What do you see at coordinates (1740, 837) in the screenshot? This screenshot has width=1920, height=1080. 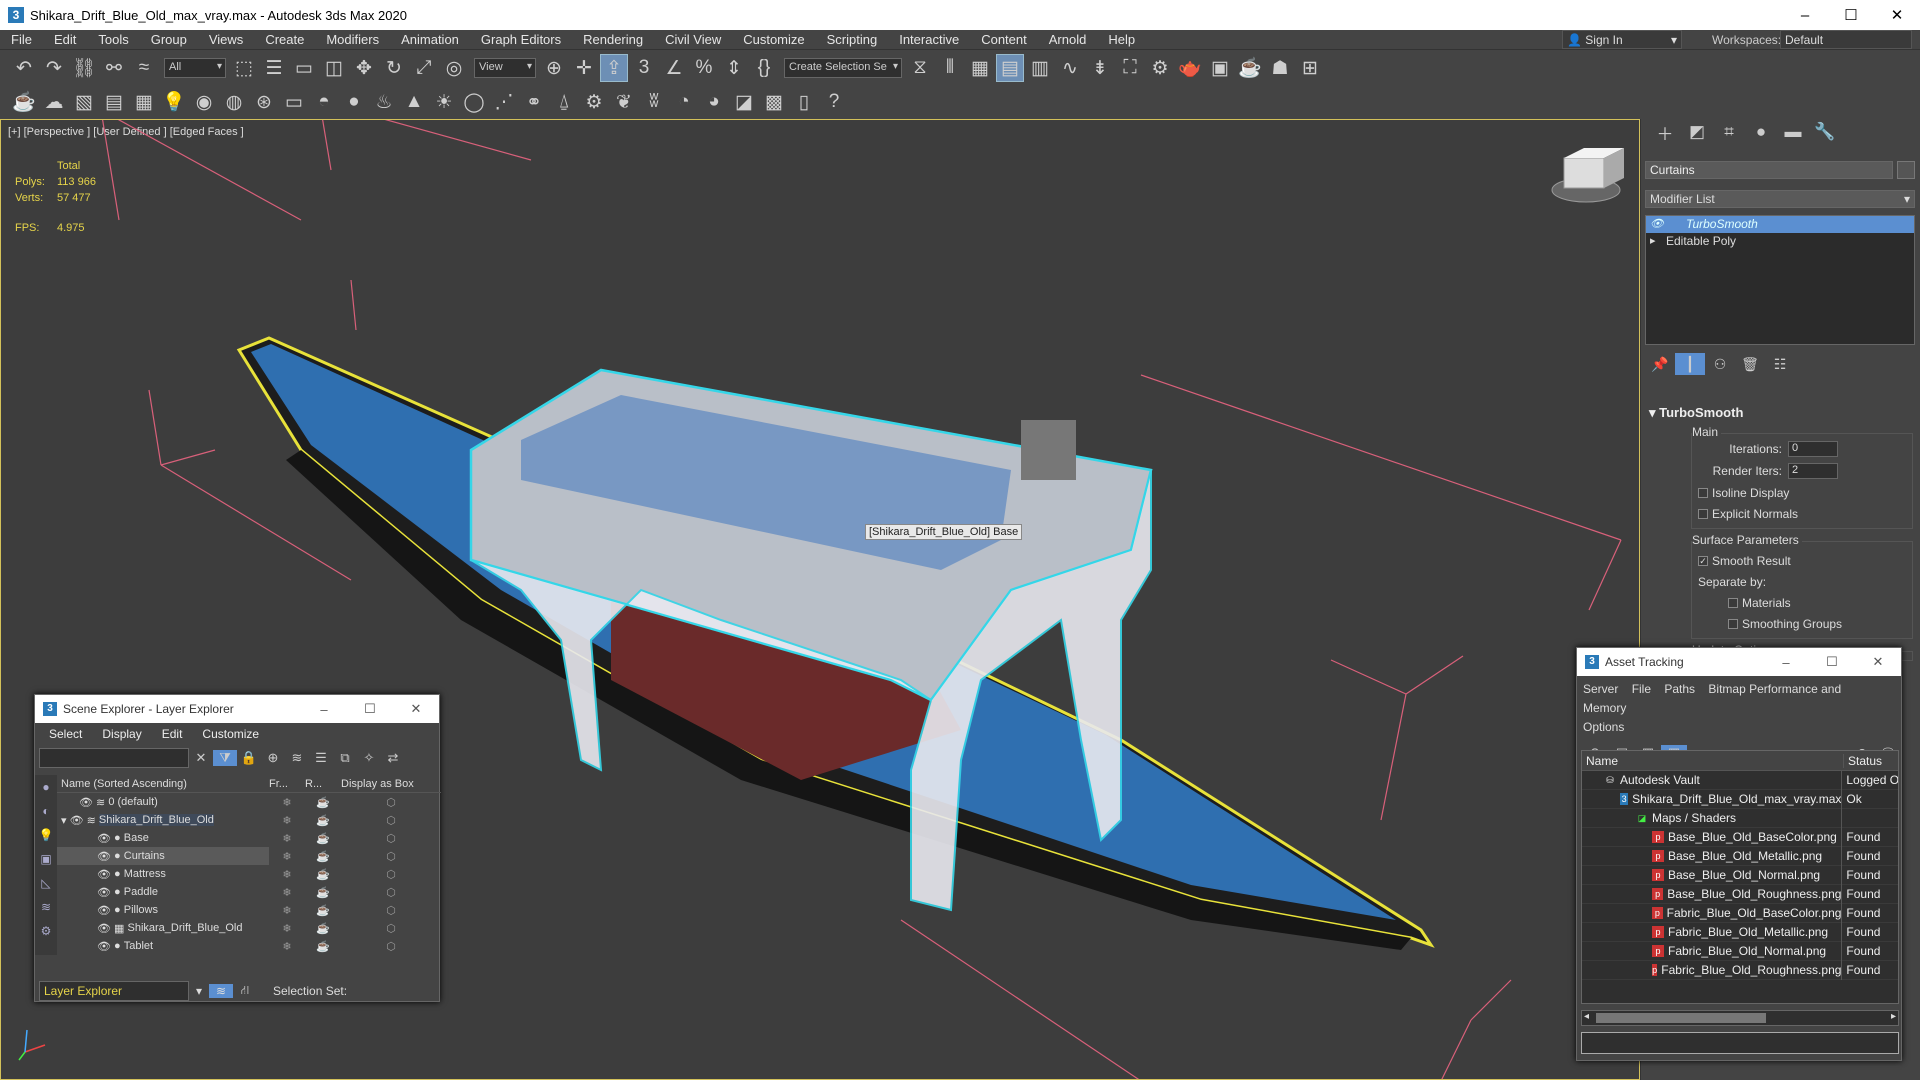 I see `asset-row: p Base_Blue_Old_BaseColor.png Found` at bounding box center [1740, 837].